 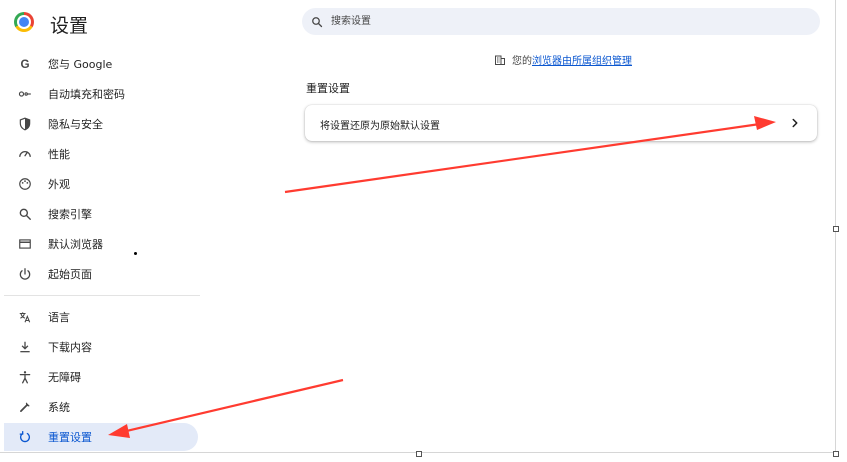 I want to click on sidebar-item-autofill: 自动填充和密码, so click(x=101, y=94).